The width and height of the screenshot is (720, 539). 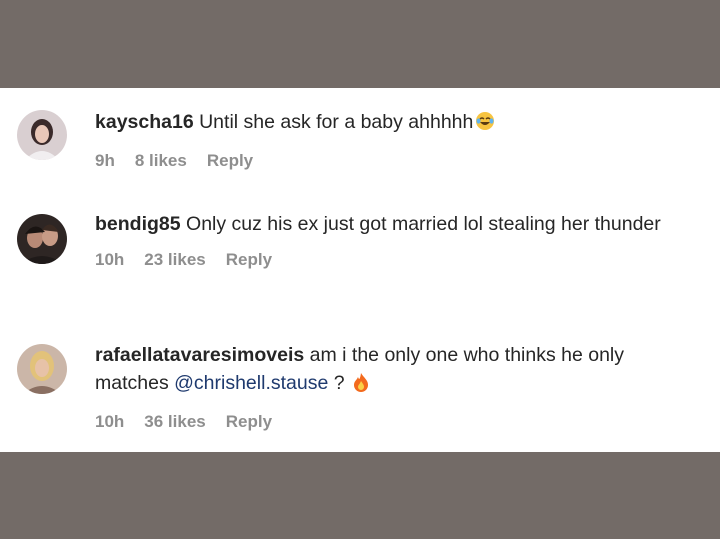 What do you see at coordinates (397, 422) in the screenshot?
I see `comment-meta: 10h 36 likes Reply` at bounding box center [397, 422].